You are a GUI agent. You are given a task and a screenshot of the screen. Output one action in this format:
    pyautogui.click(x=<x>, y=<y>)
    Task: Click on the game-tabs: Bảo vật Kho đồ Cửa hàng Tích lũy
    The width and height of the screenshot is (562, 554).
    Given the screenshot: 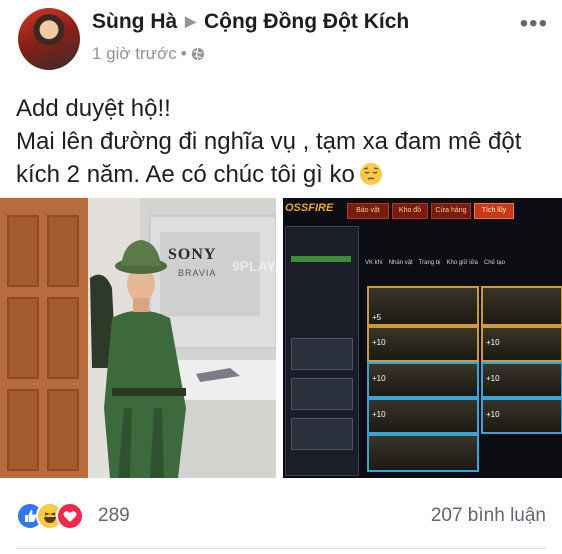 What is the action you would take?
    pyautogui.click(x=430, y=211)
    